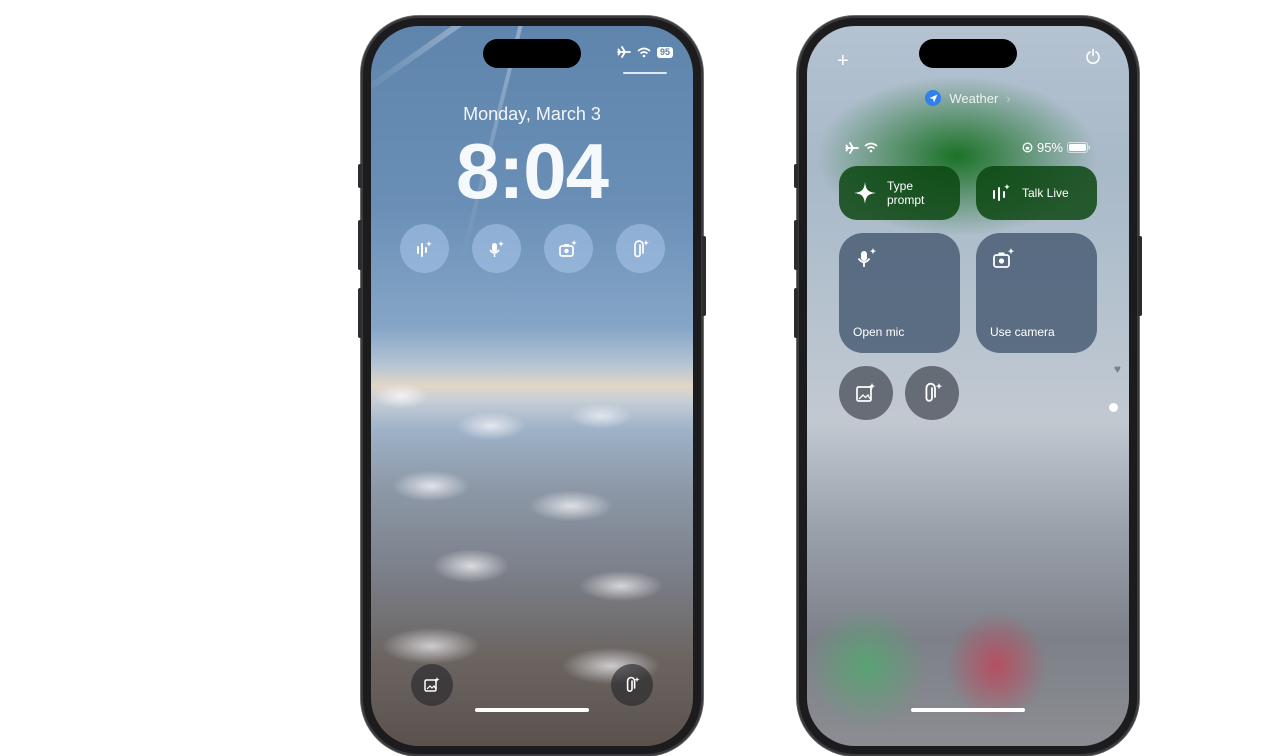  Describe the element at coordinates (422, 62) in the screenshot. I see `wallpaper-light-ray` at that location.